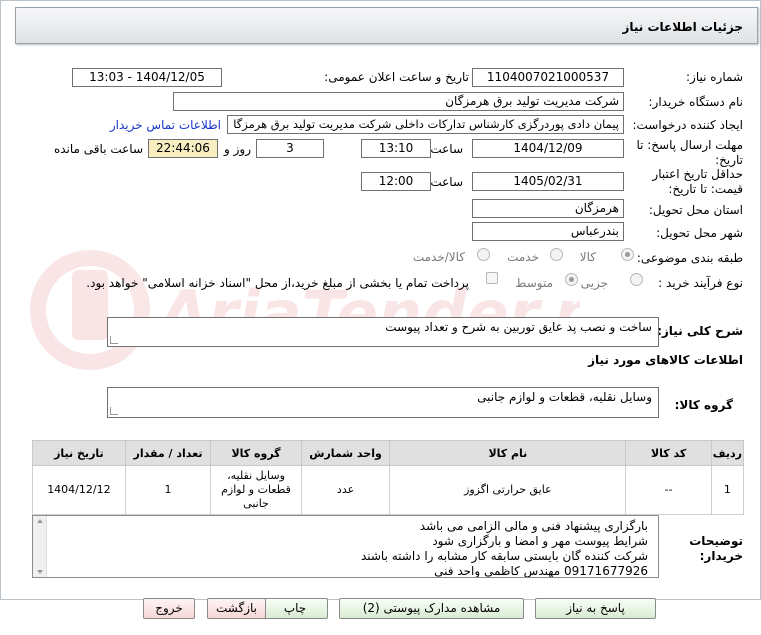 The image size is (761, 635). I want to click on category-option-service: خدمت, so click(523, 257).